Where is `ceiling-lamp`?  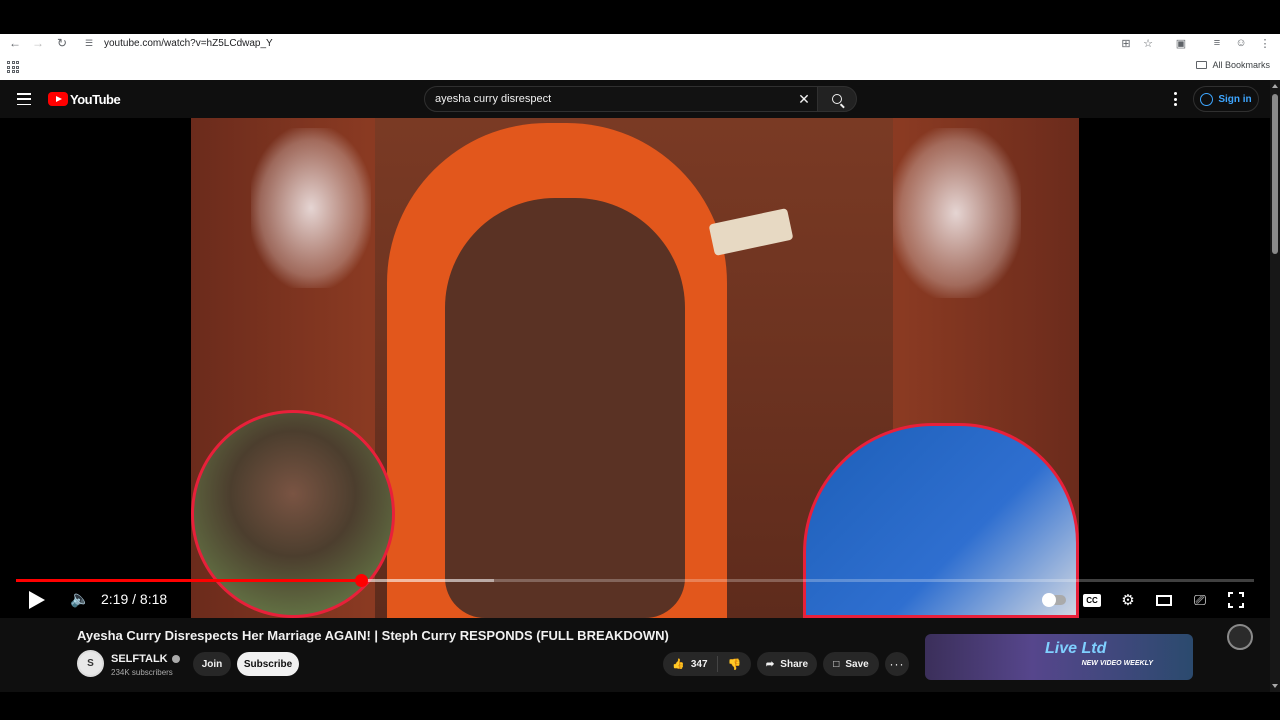
ceiling-lamp is located at coordinates (751, 232).